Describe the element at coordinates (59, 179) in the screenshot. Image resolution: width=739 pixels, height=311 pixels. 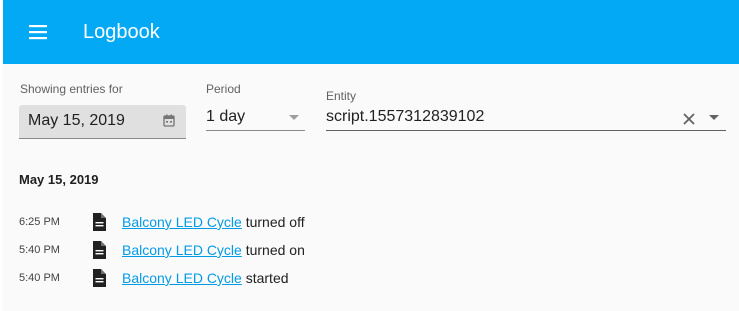
I see `log-day-header: May 15, 2019` at that location.